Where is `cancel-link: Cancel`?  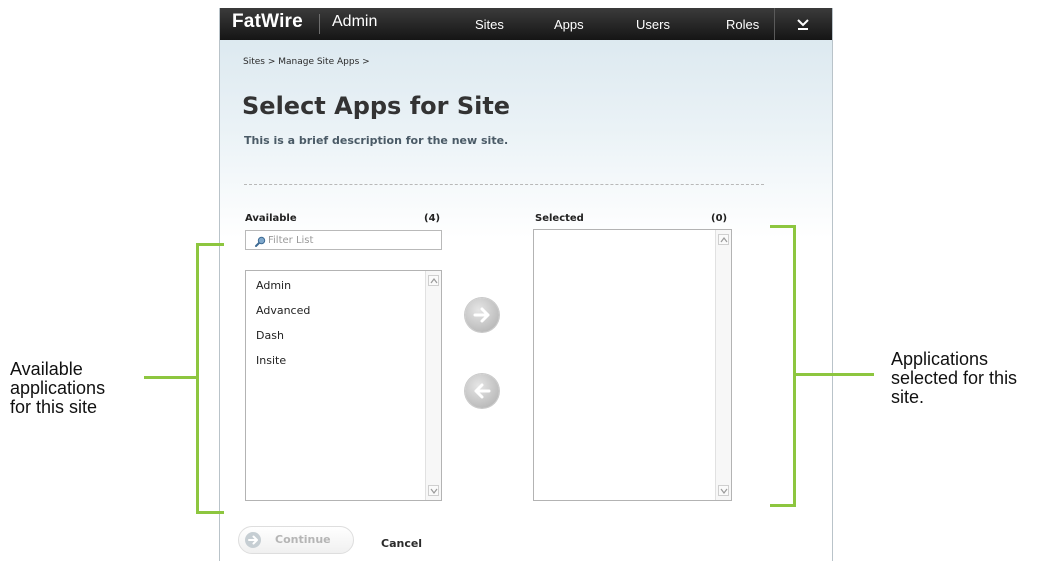
cancel-link: Cancel is located at coordinates (401, 543).